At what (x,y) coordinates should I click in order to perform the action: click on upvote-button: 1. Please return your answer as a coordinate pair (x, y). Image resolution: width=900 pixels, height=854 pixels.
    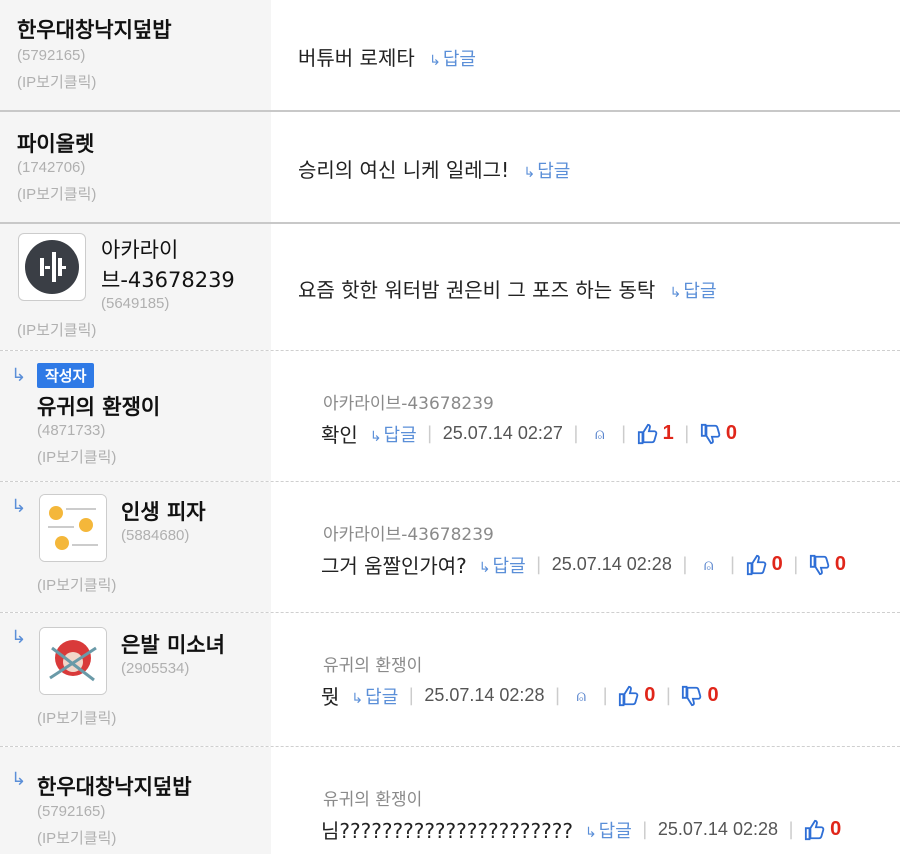
    Looking at the image, I should click on (655, 433).